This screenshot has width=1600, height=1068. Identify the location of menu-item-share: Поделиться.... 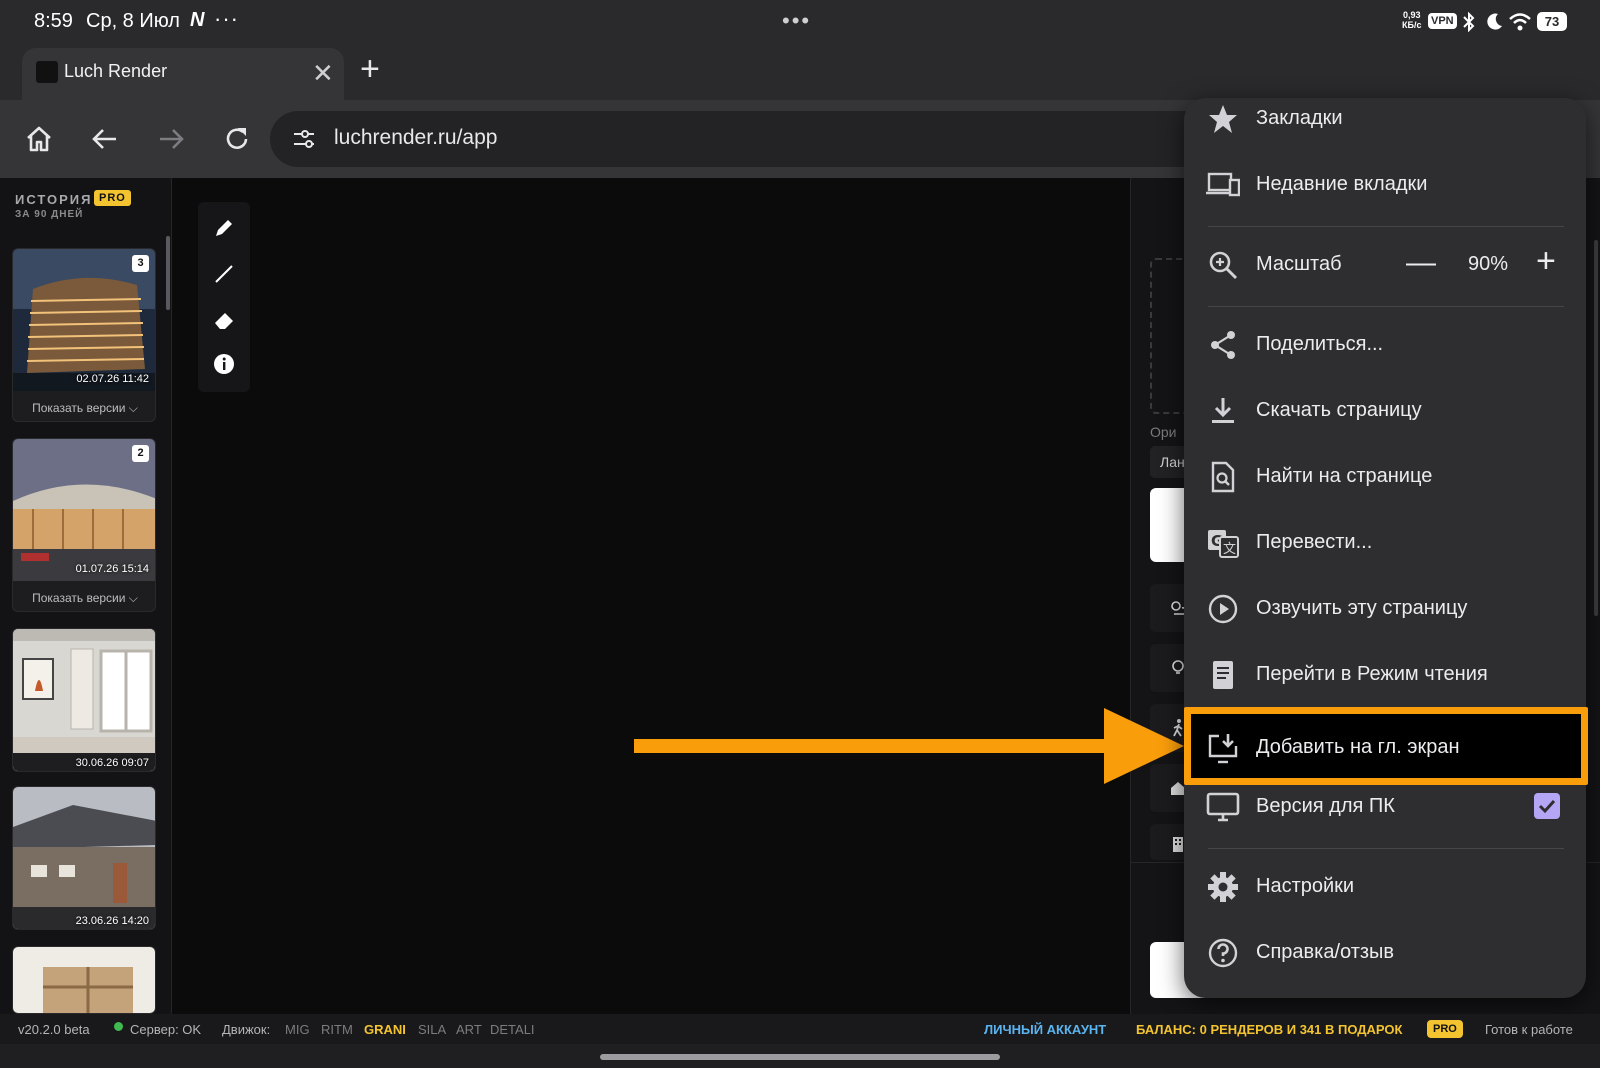
(1385, 345).